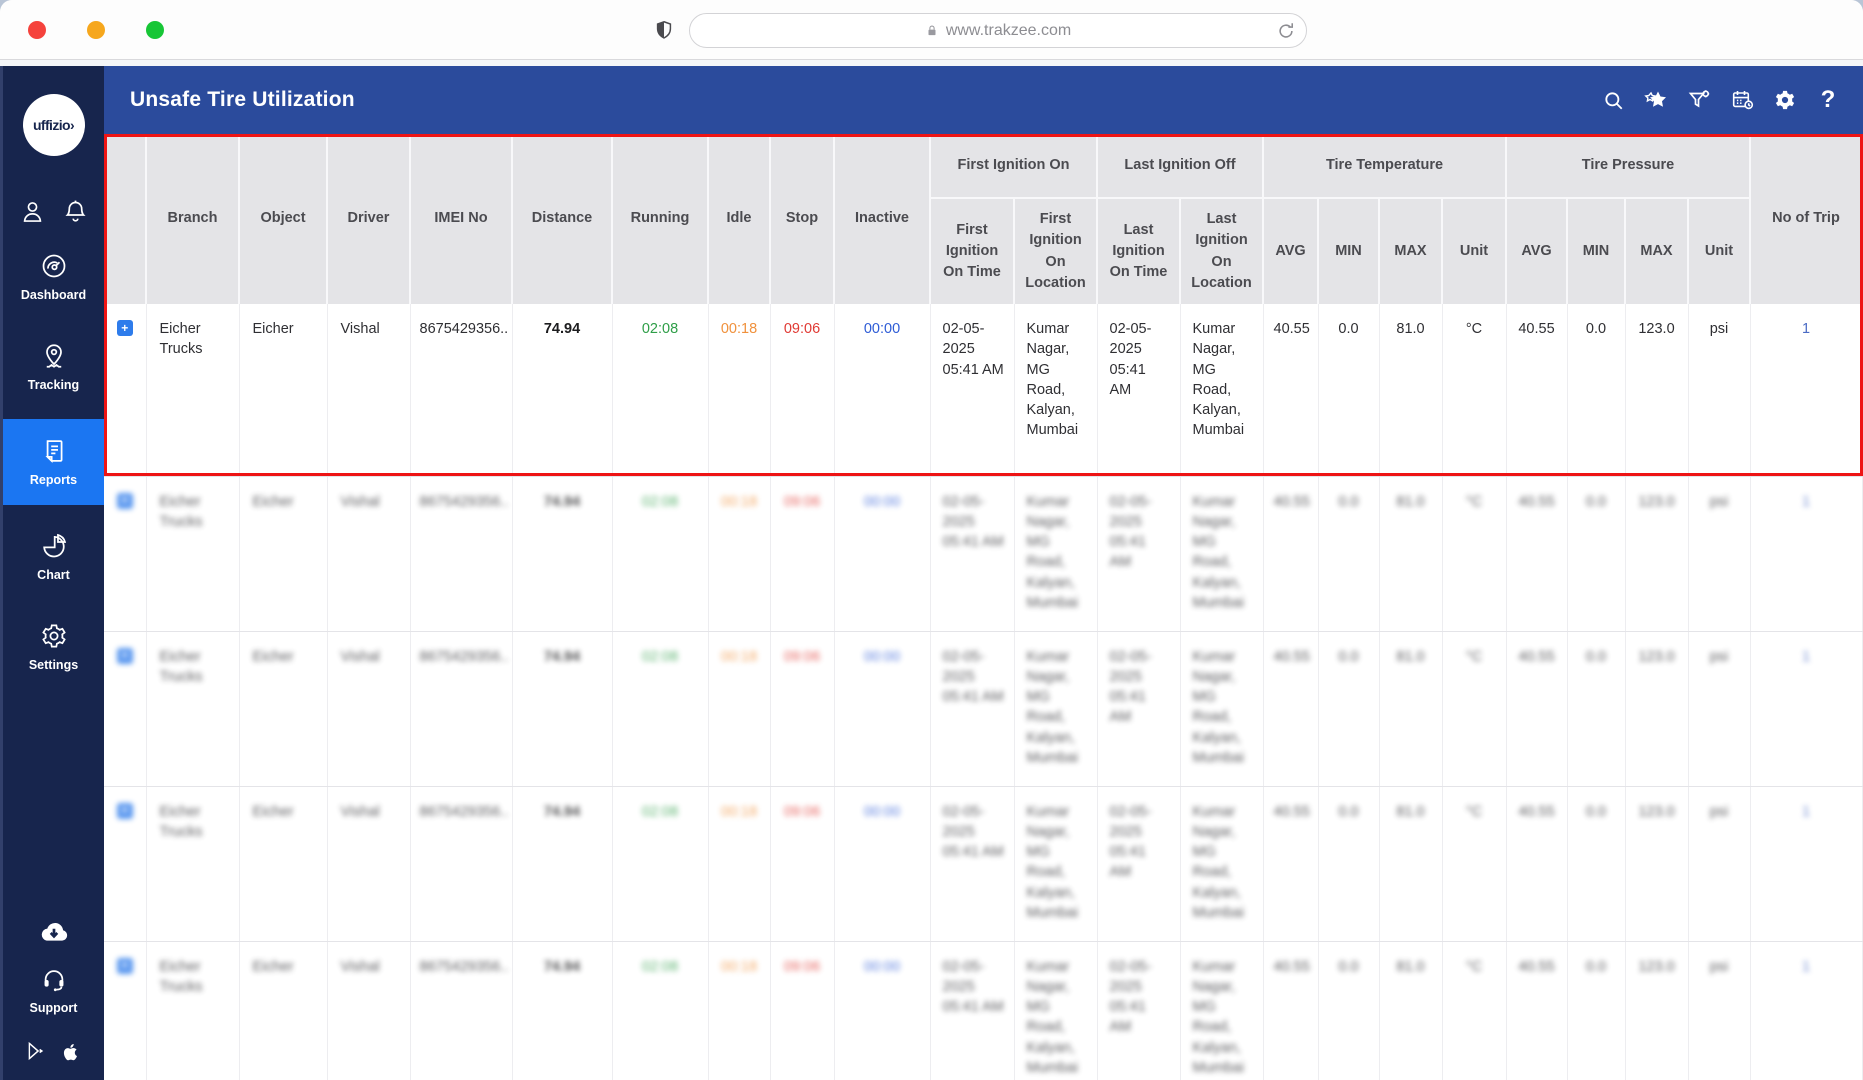 The image size is (1863, 1080). What do you see at coordinates (283, 219) in the screenshot?
I see `col-object: Object` at bounding box center [283, 219].